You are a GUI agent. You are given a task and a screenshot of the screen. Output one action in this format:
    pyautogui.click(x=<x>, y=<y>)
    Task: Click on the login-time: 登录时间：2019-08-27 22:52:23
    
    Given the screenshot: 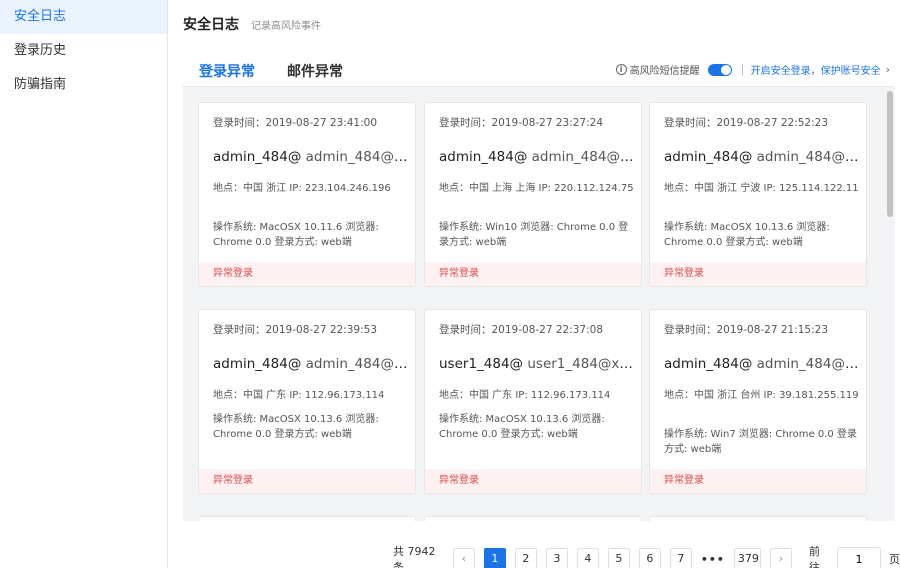 What is the action you would take?
    pyautogui.click(x=746, y=123)
    